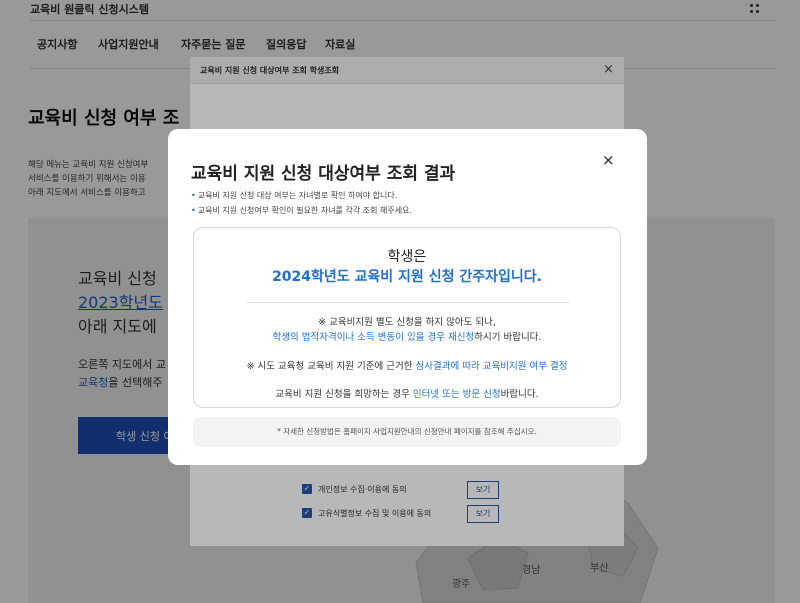  I want to click on note-line: 교육비 지원 신청을 희망하는 경우 인터넷 또는 방문 신청바랍니다., so click(407, 393).